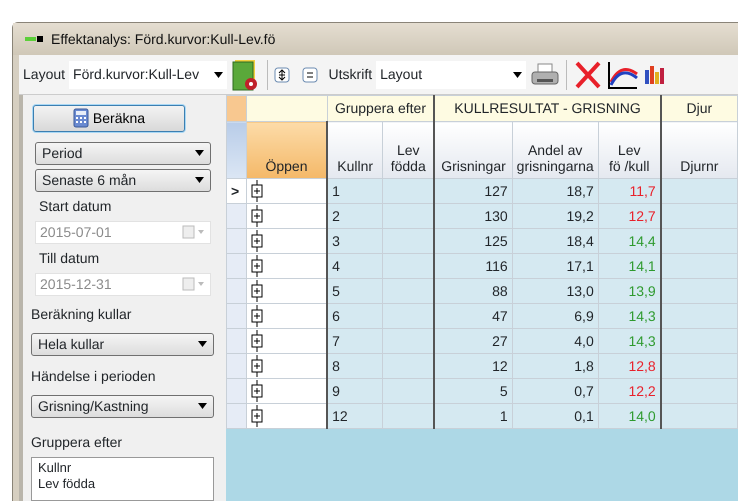  What do you see at coordinates (473, 241) in the screenshot?
I see `table-cell: 125` at bounding box center [473, 241].